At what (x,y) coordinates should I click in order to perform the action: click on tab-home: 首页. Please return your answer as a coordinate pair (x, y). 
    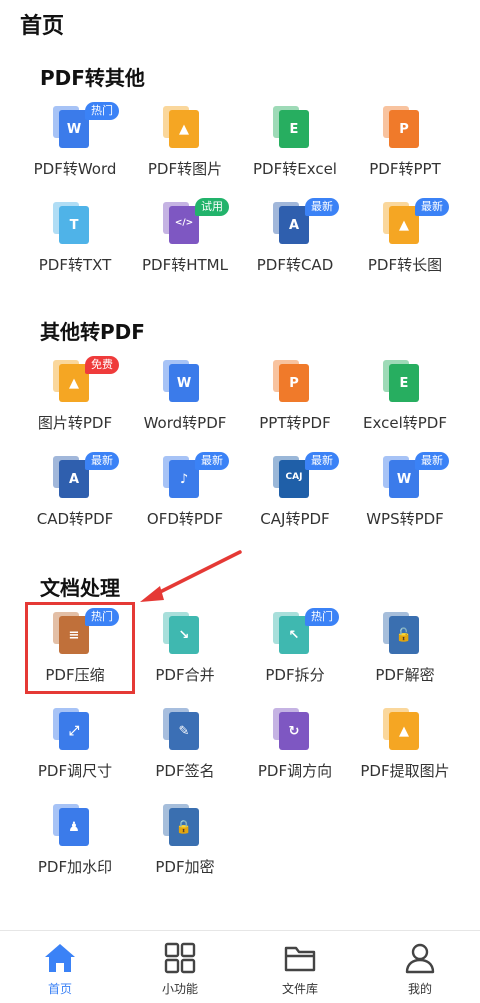
    Looking at the image, I should click on (60, 967).